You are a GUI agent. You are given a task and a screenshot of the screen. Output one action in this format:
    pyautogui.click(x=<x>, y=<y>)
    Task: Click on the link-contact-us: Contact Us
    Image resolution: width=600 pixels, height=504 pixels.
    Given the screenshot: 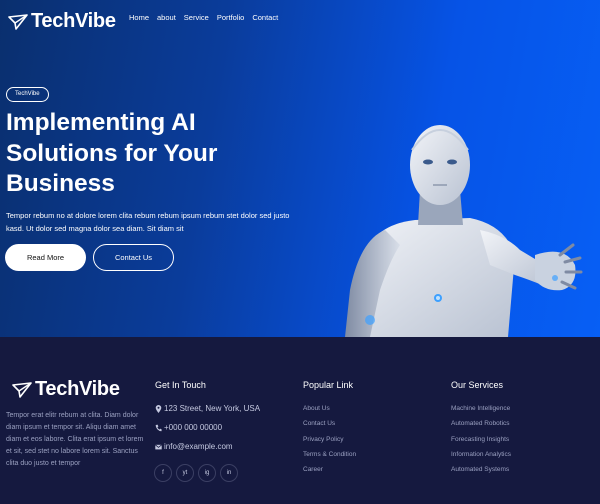 What is the action you would take?
    pyautogui.click(x=329, y=424)
    